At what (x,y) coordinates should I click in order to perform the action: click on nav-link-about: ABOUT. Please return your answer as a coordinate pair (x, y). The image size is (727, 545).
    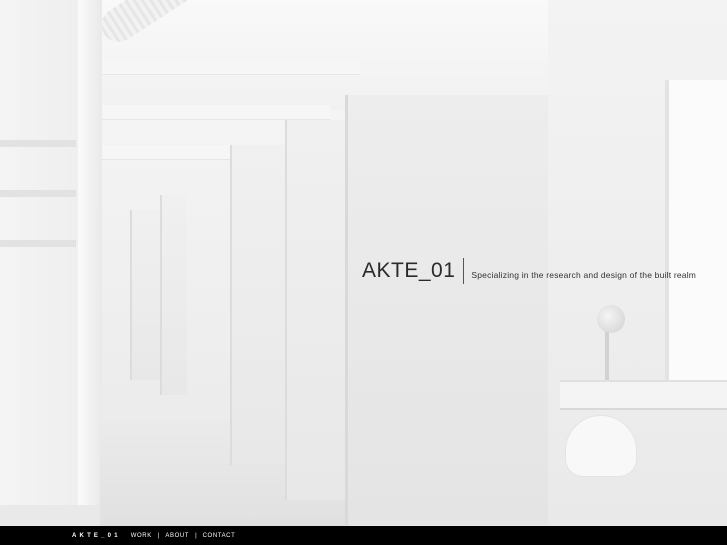
    Looking at the image, I should click on (177, 536).